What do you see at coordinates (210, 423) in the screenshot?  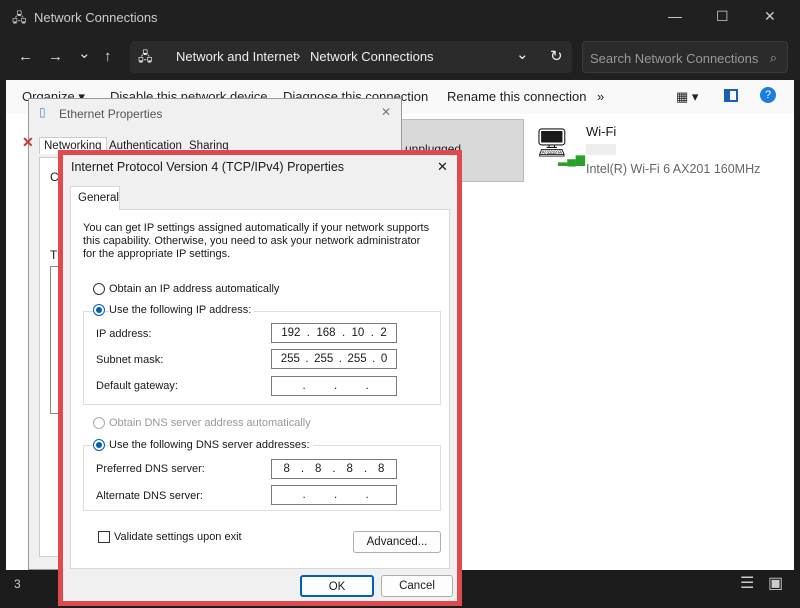 I see `obtain-dns-auto-label: Obtain DNS server address automatically` at bounding box center [210, 423].